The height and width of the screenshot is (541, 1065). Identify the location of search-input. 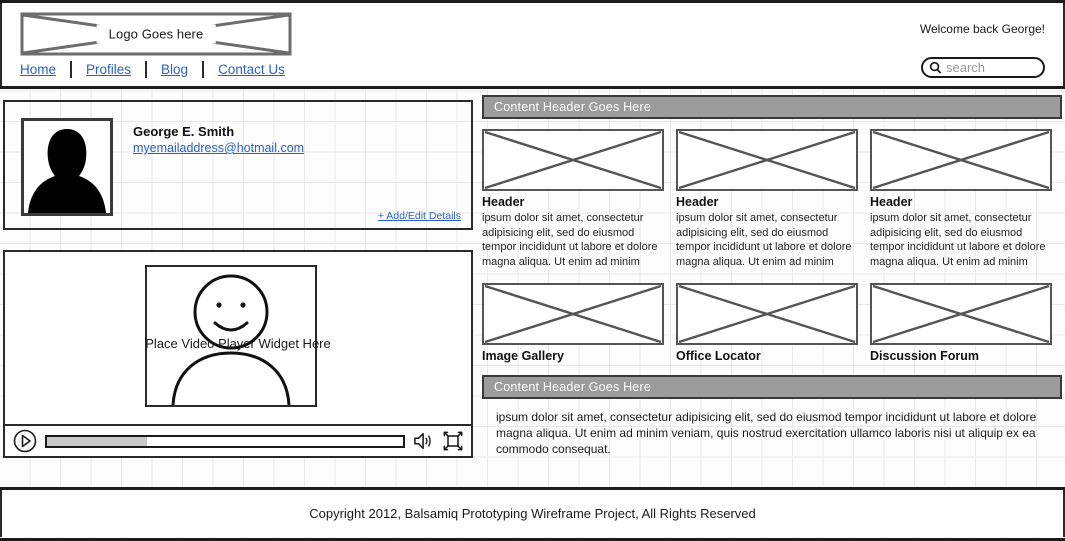
(993, 67).